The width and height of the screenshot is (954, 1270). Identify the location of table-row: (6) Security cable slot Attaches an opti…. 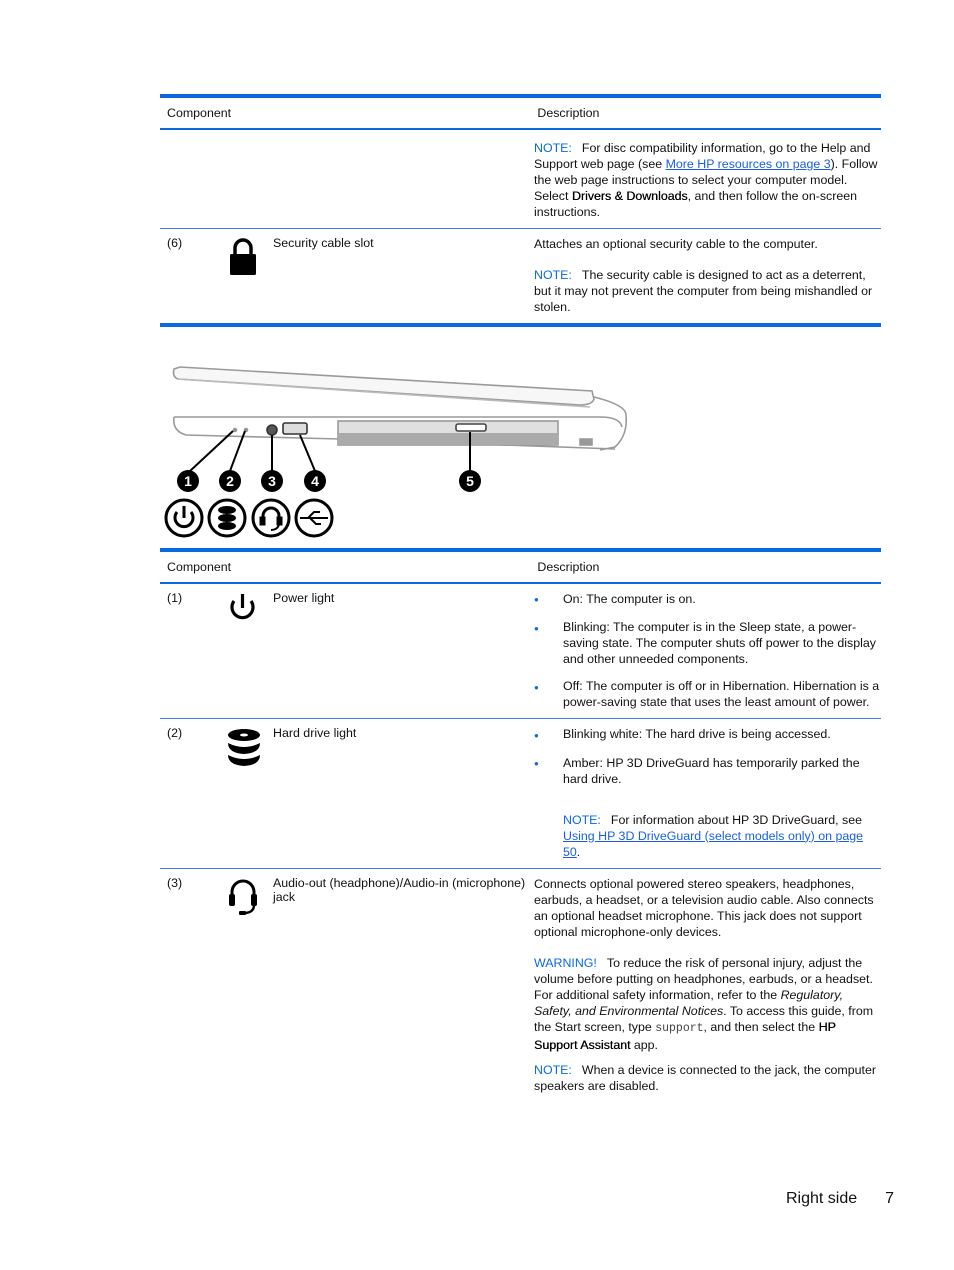
(520, 276).